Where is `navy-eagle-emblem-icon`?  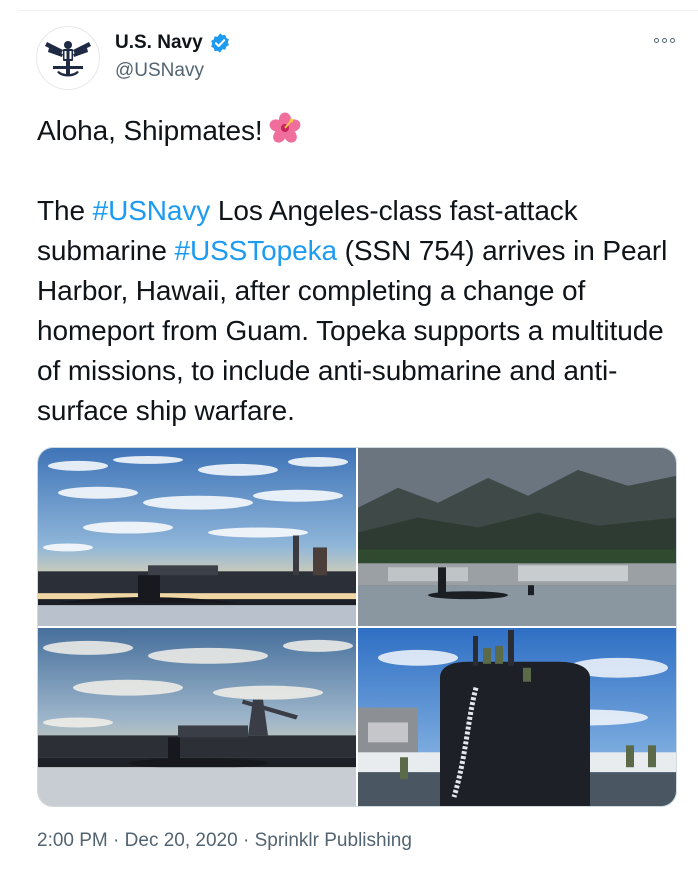 navy-eagle-emblem-icon is located at coordinates (68, 59).